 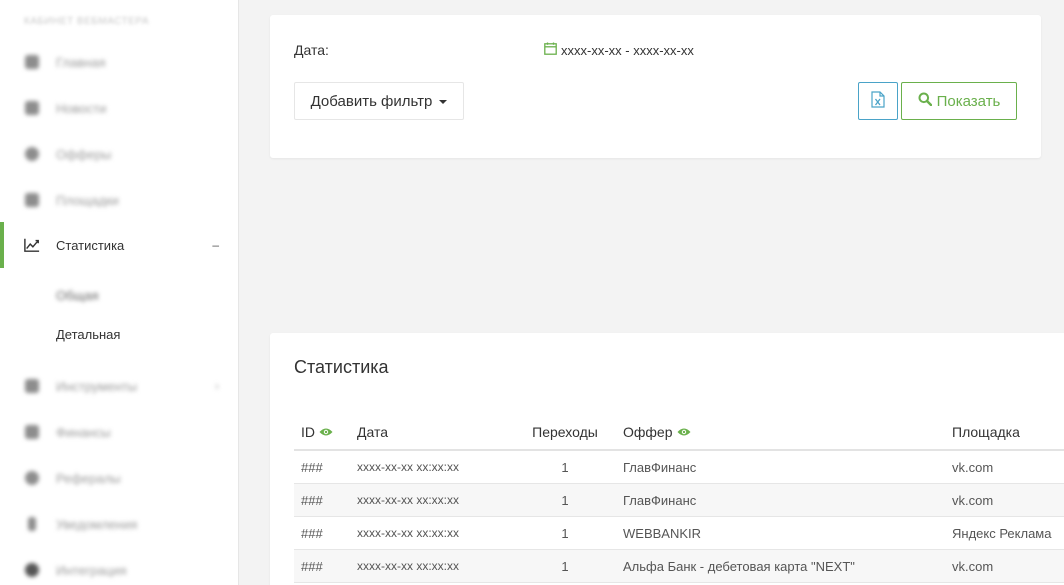 I want to click on statistics-title: Статистика, so click(x=341, y=367).